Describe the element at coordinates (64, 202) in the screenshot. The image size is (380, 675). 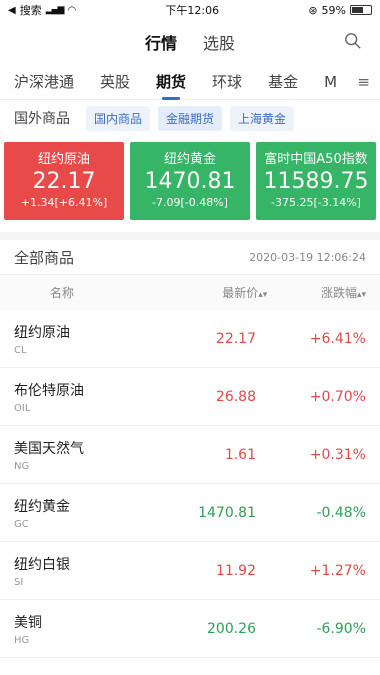
I see `card-change: +1.34[+6.41%]` at that location.